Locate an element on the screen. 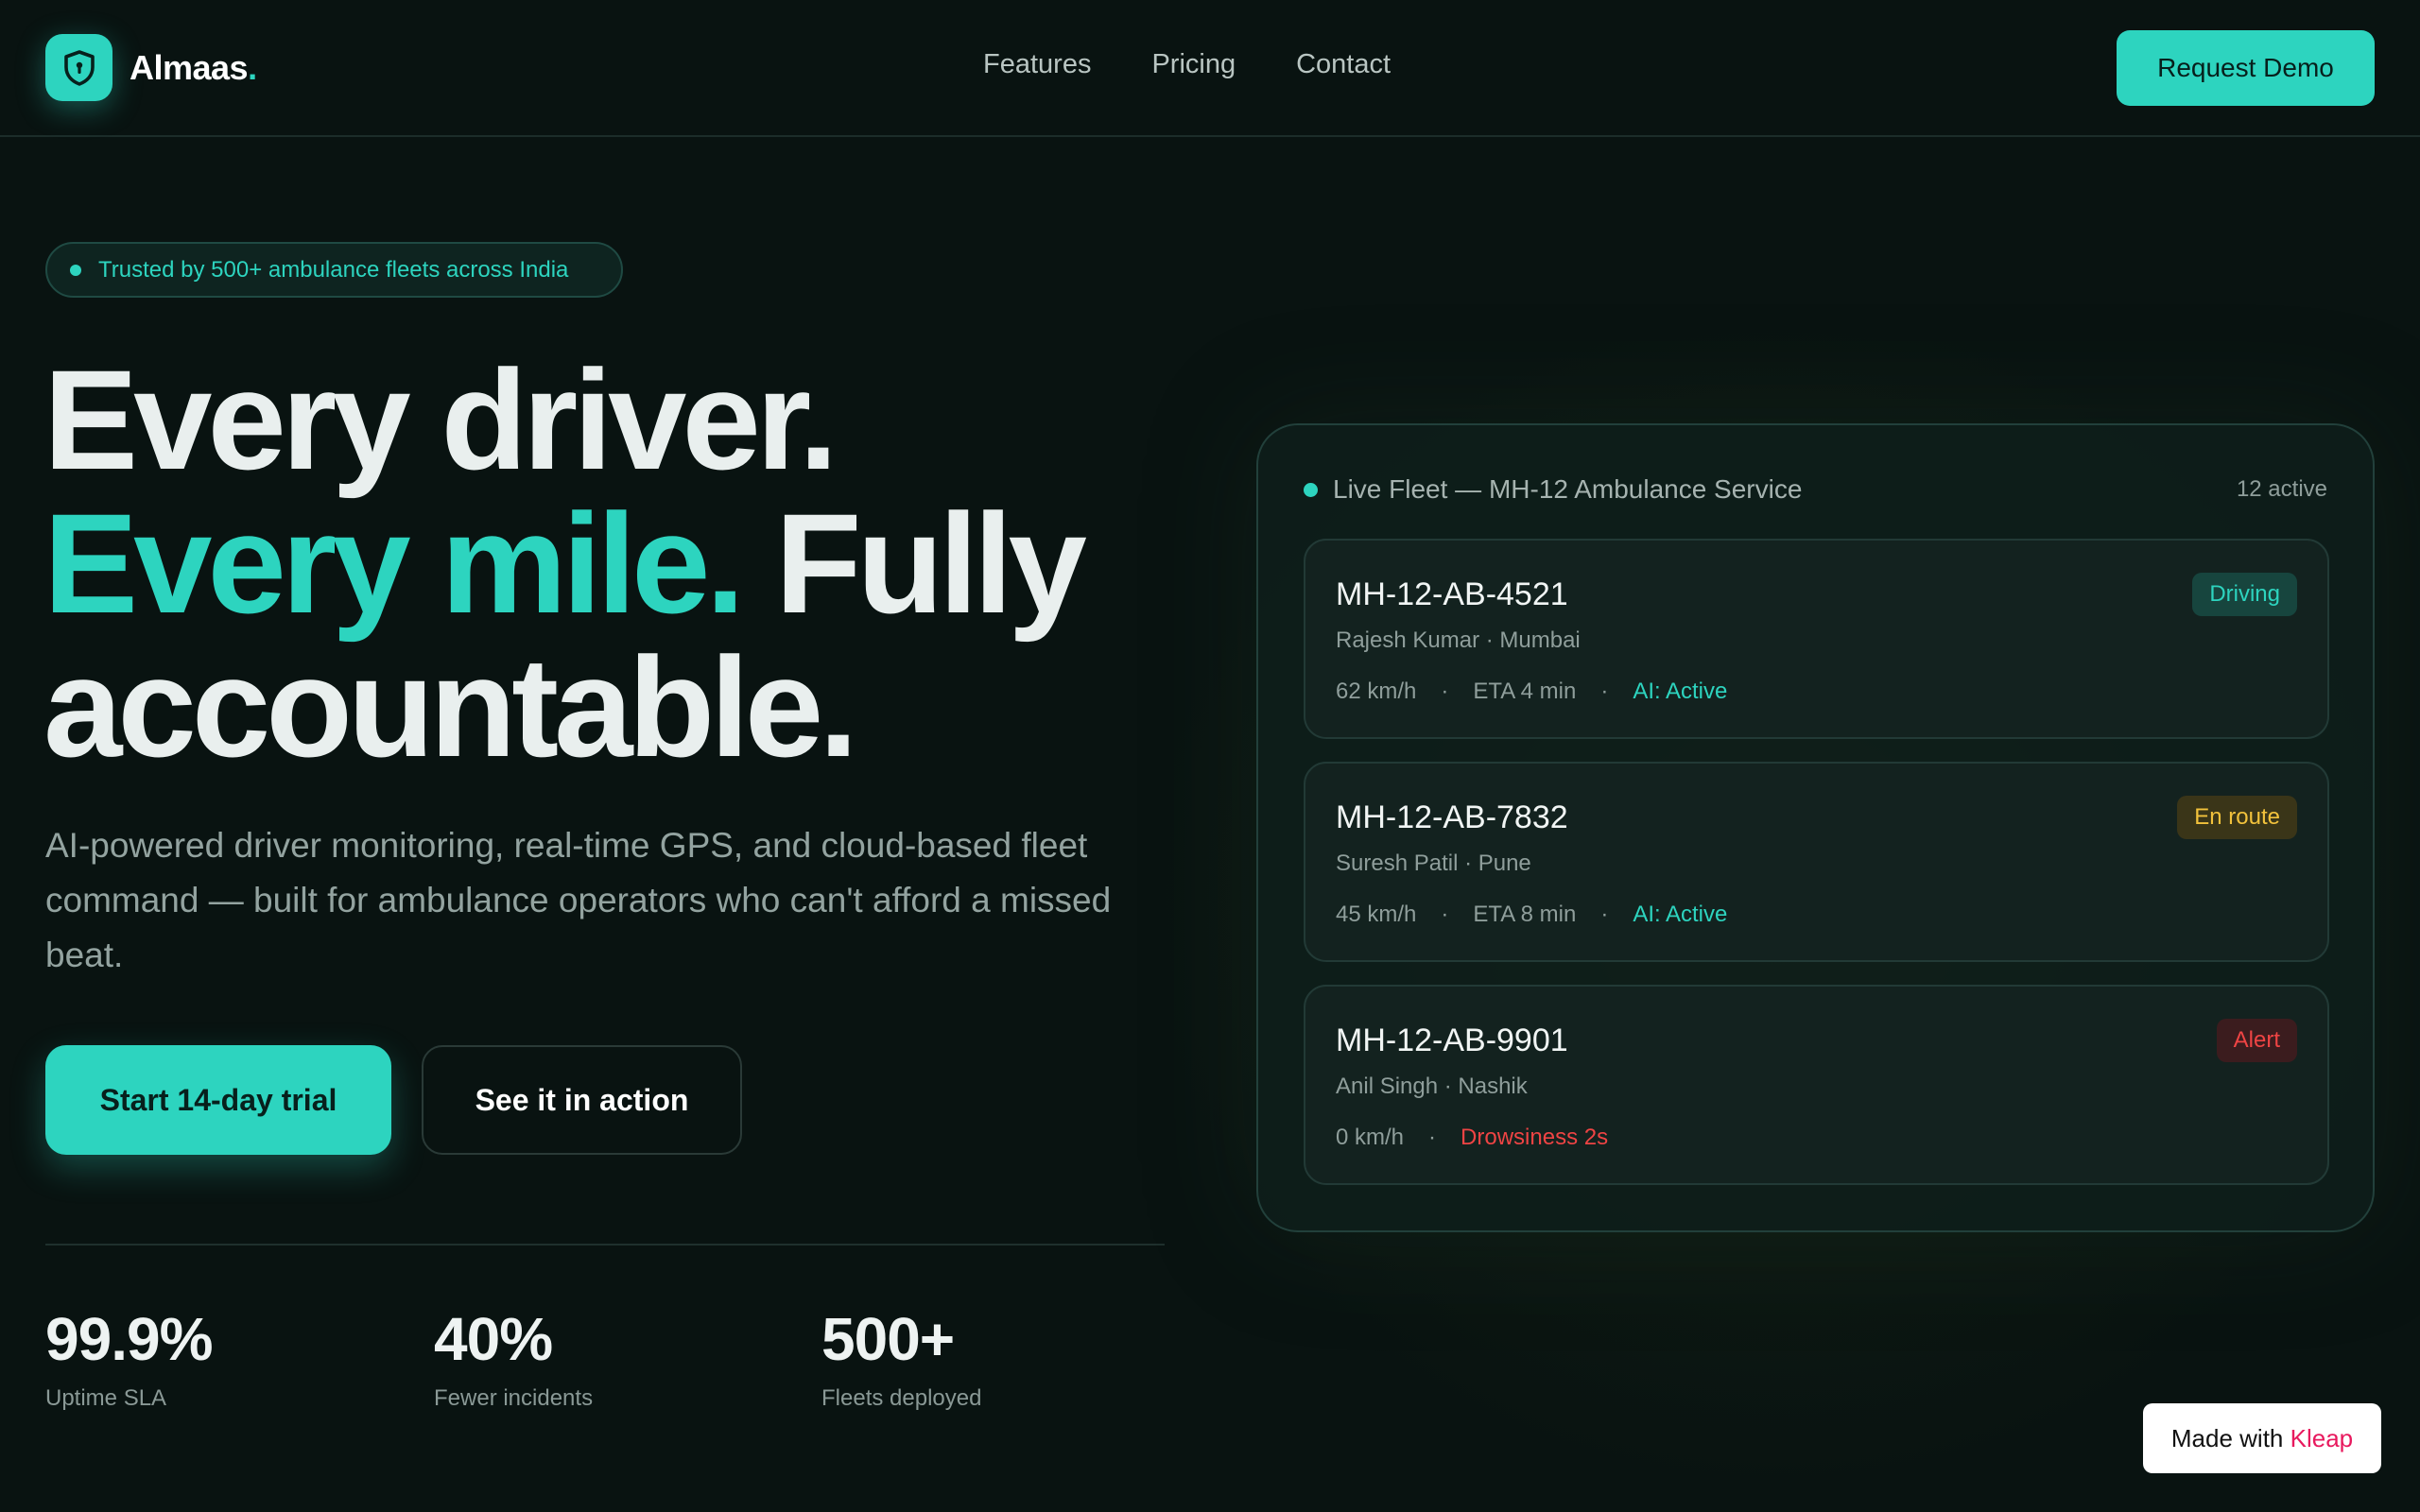 The image size is (2420, 1512). vehicle-meta: 62 km/h · ETA 4 min · AI: Active is located at coordinates (1531, 692).